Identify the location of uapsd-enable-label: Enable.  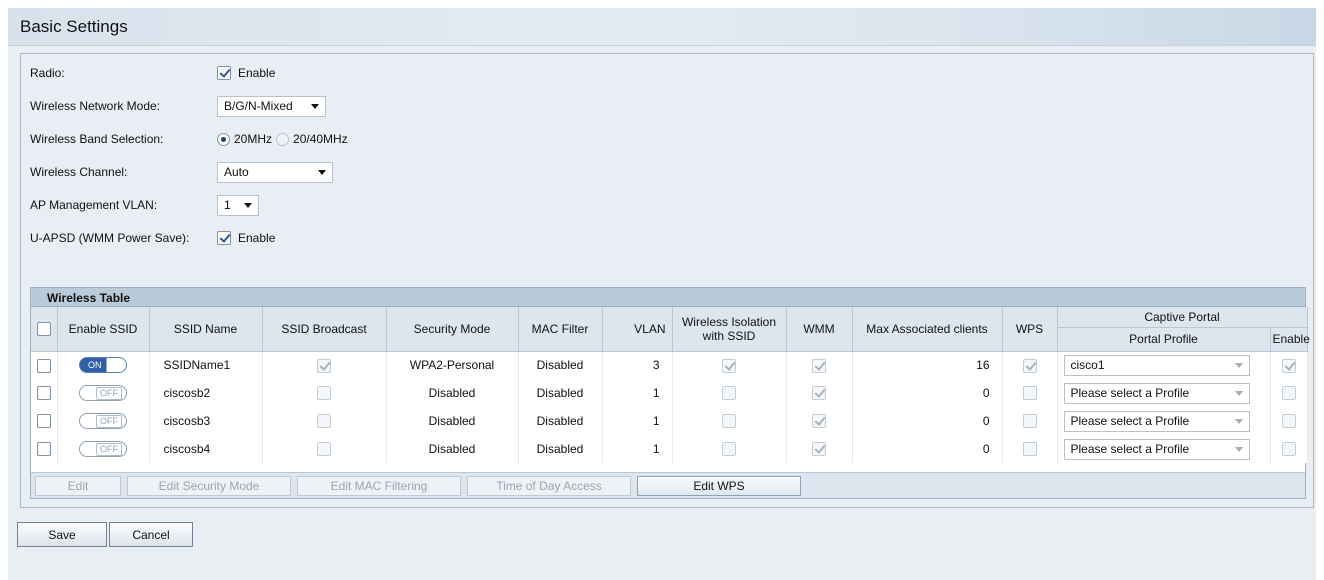
(257, 238).